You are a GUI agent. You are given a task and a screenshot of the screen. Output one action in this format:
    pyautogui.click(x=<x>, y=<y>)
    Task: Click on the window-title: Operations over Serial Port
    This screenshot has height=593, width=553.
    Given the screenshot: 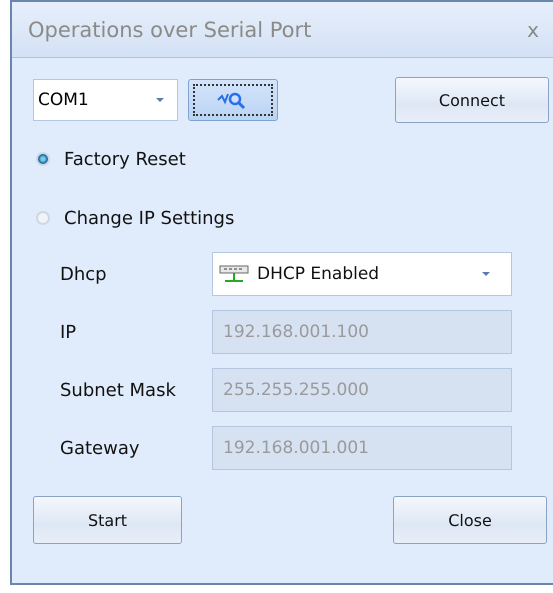 What is the action you would take?
    pyautogui.click(x=170, y=30)
    